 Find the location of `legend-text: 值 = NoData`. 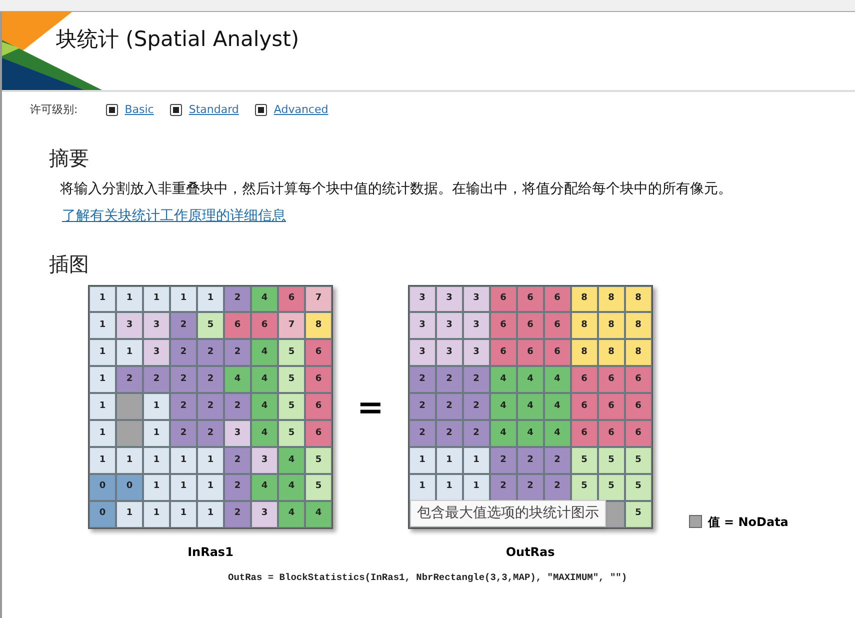

legend-text: 值 = NoData is located at coordinates (748, 522).